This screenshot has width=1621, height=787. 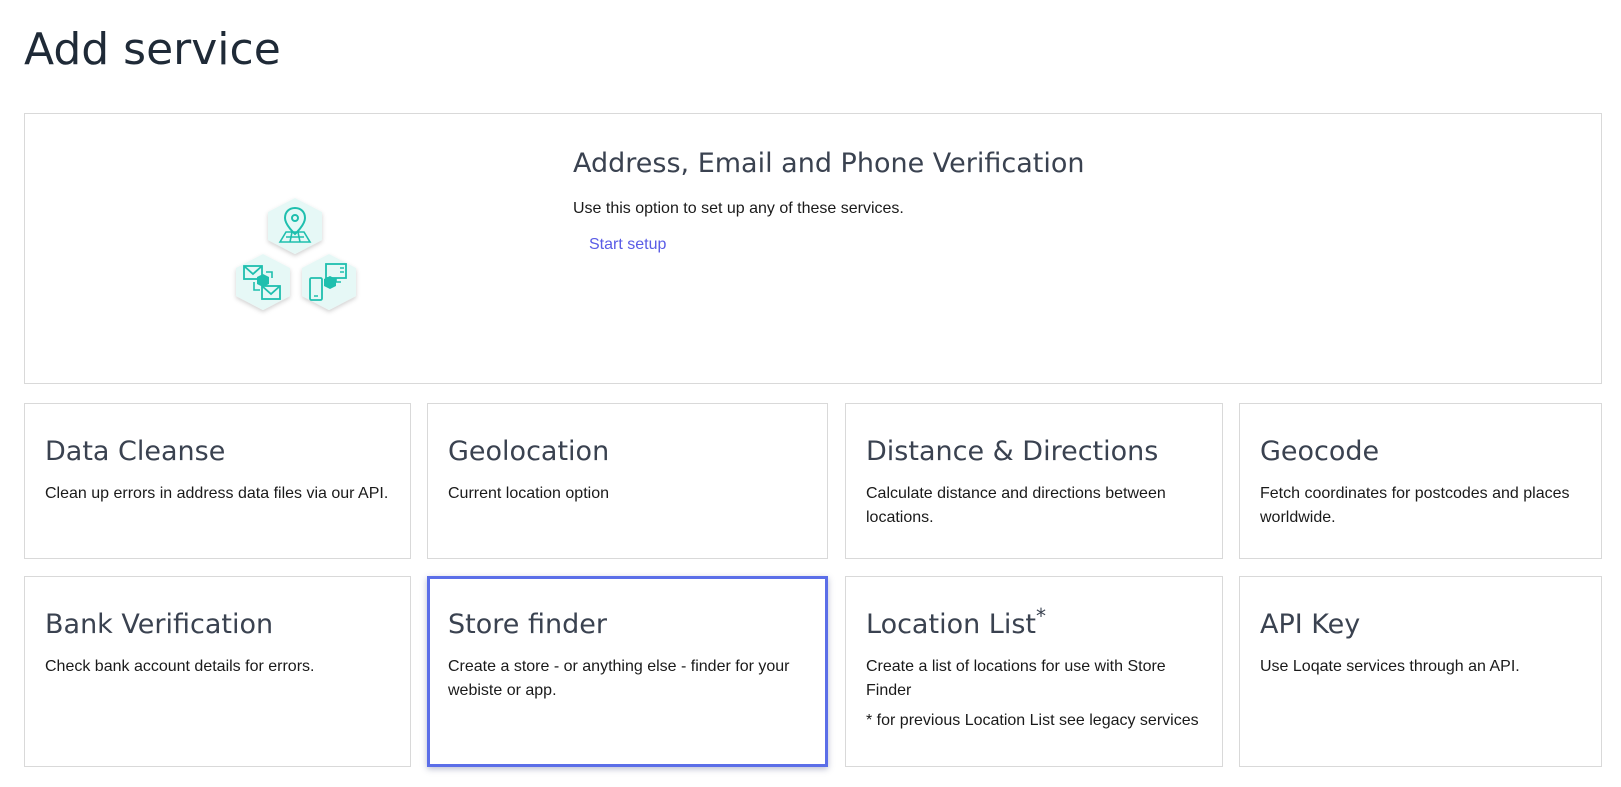 What do you see at coordinates (529, 451) in the screenshot?
I see `card-title: Geolocation` at bounding box center [529, 451].